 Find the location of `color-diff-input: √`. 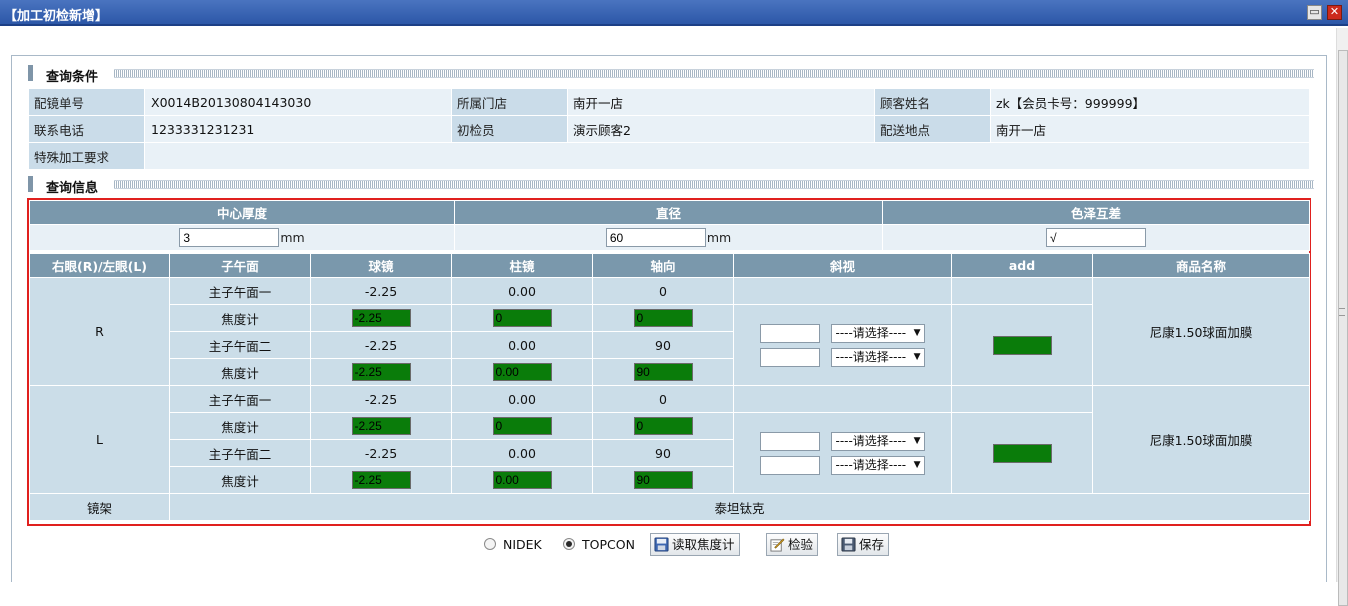

color-diff-input: √ is located at coordinates (1096, 237).